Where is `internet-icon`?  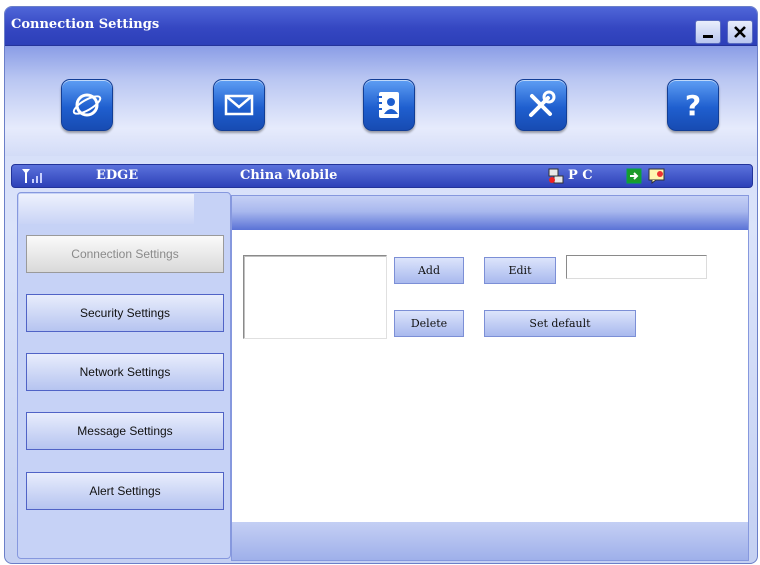
internet-icon is located at coordinates (87, 105).